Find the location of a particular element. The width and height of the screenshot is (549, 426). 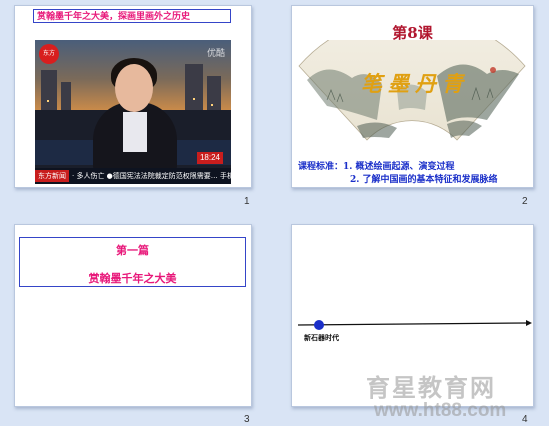

section-heading: 第一篇 is located at coordinates (132, 250).